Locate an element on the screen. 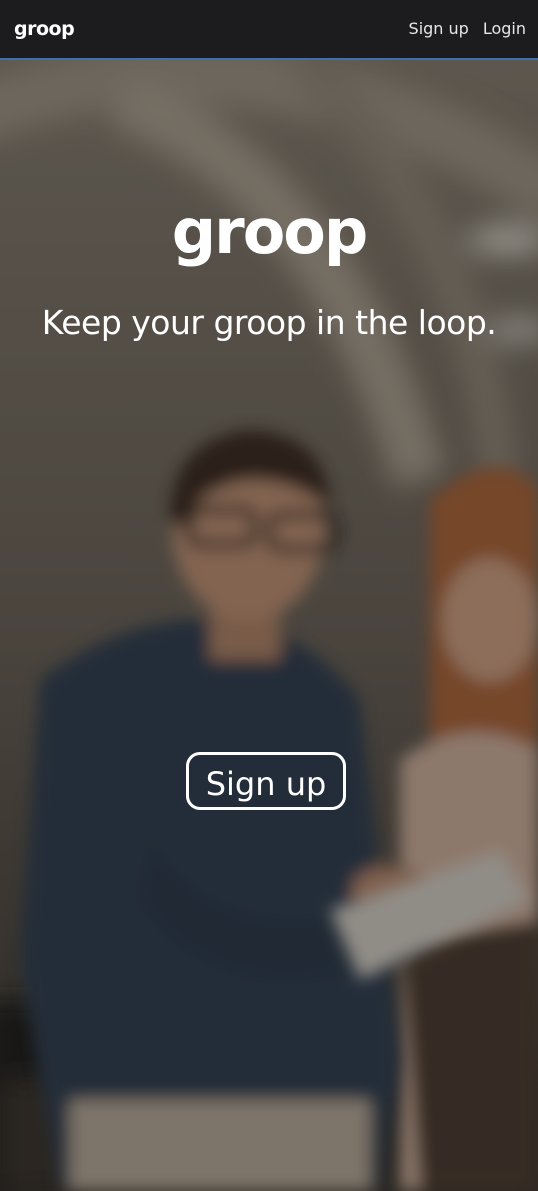 The image size is (538, 1191). hero-signup-button: Sign up is located at coordinates (266, 781).